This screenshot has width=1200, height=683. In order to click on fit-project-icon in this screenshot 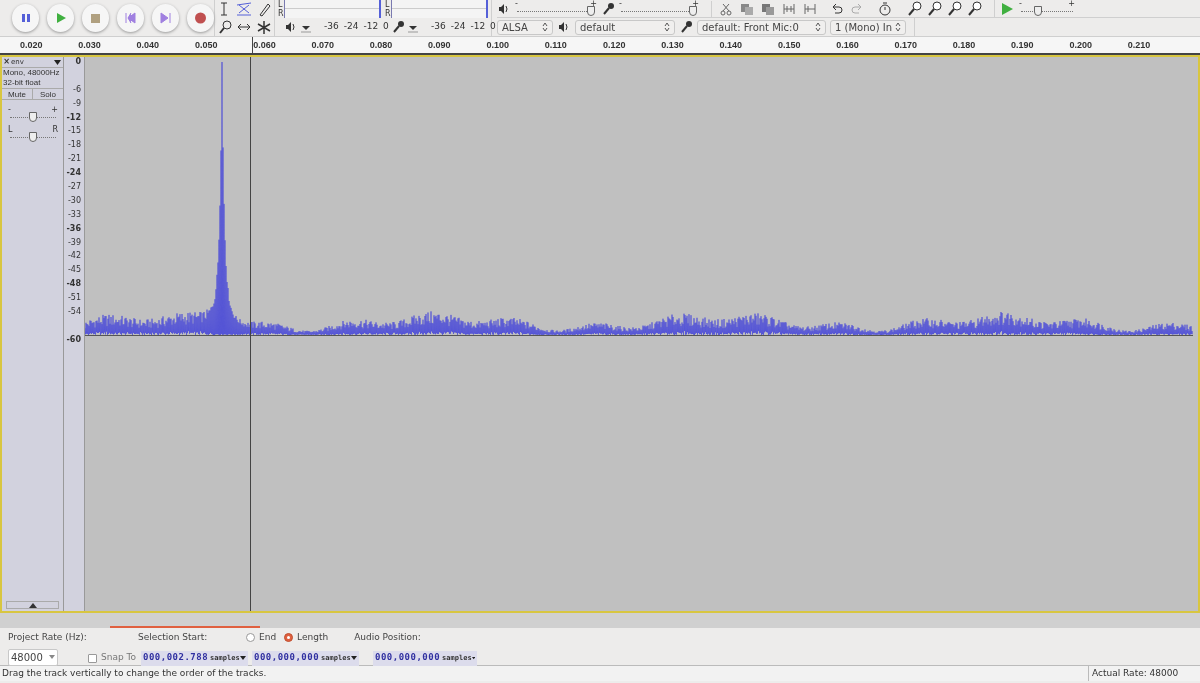, I will do `click(975, 8)`.